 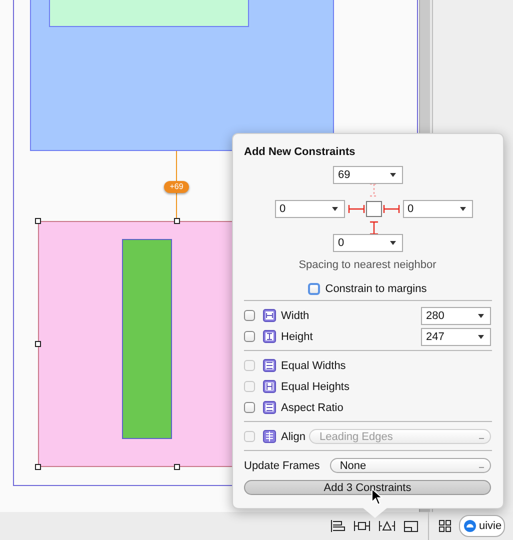 I want to click on align-icon, so click(x=269, y=436).